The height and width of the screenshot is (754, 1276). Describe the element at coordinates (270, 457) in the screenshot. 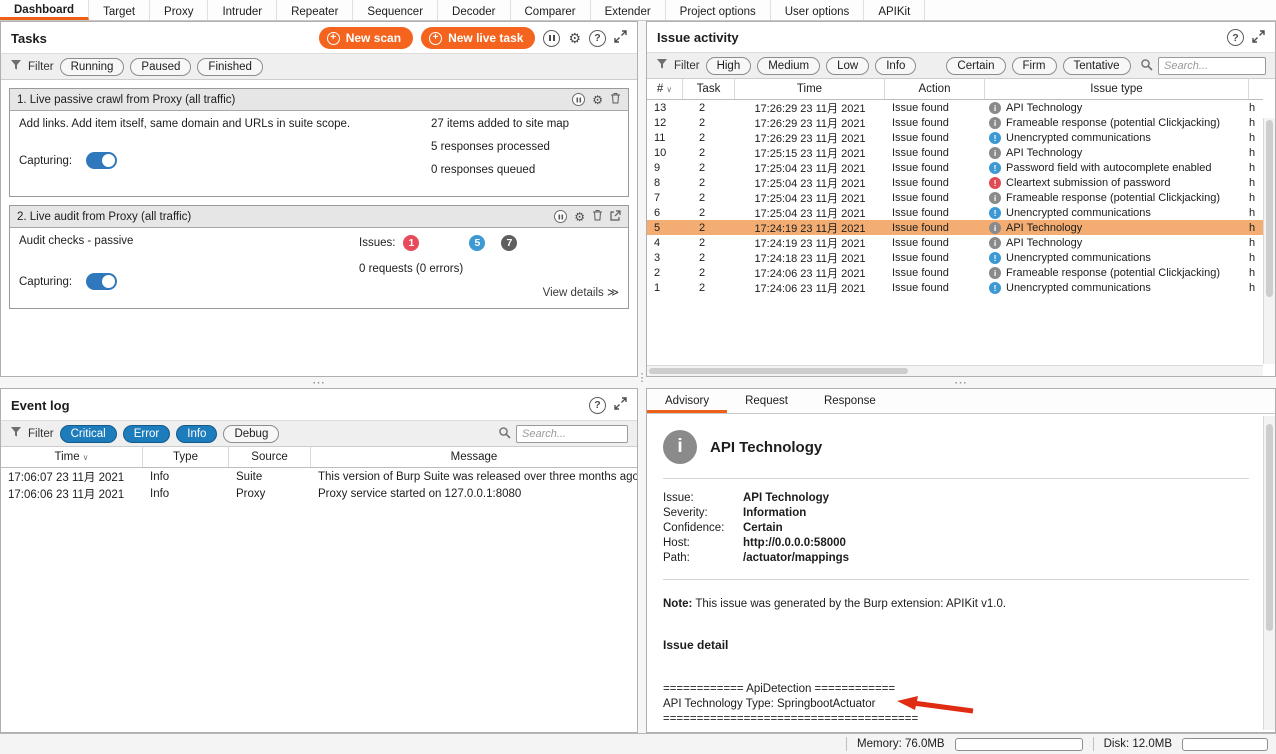

I see `column-header-source: Source` at that location.